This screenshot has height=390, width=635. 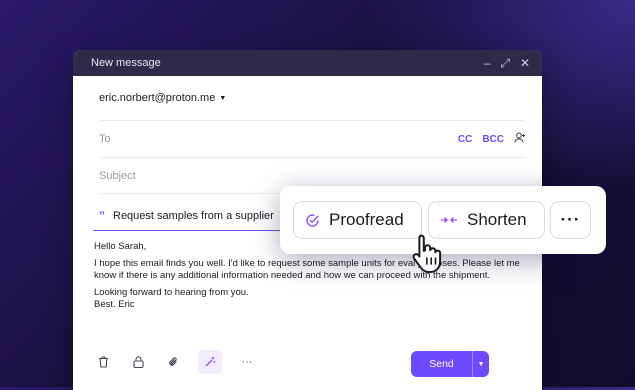 What do you see at coordinates (312, 98) in the screenshot?
I see `from-field: eric.norbert@proton.me ▼` at bounding box center [312, 98].